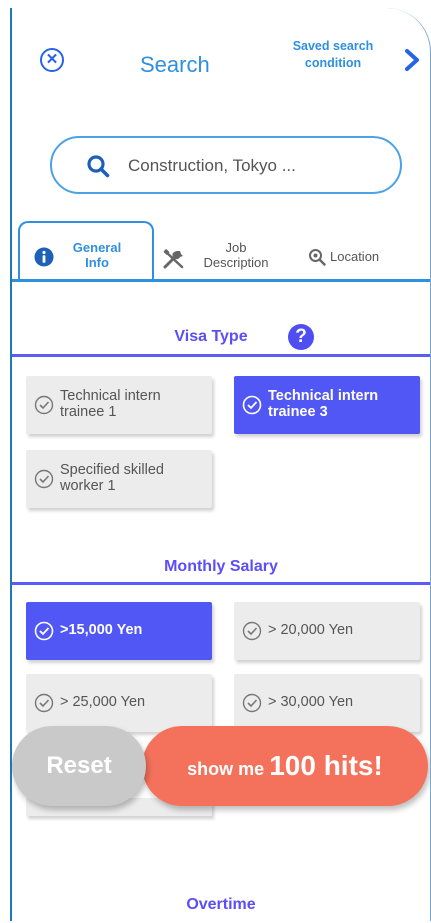 This screenshot has height=923, width=431. What do you see at coordinates (88, 412) in the screenshot?
I see `visa-option-line2: trainee 1` at bounding box center [88, 412].